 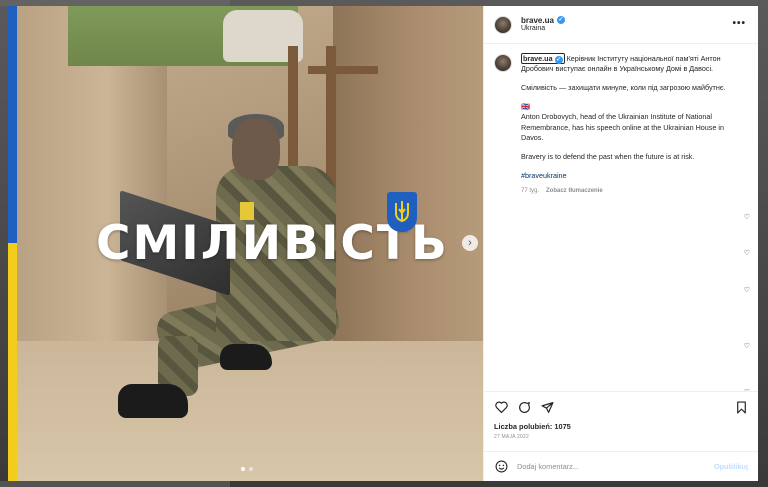 I want to click on uk-flag-icon: 🇬🇧, so click(x=525, y=107).